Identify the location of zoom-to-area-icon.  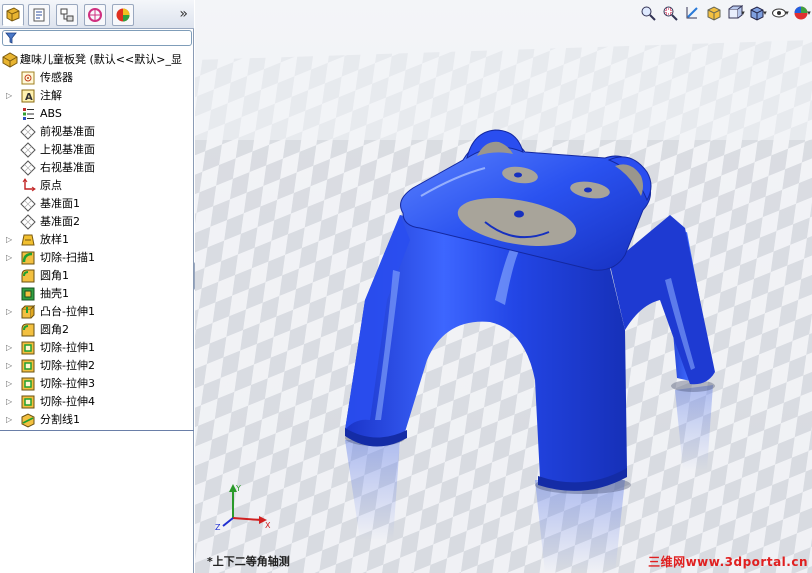
(670, 13).